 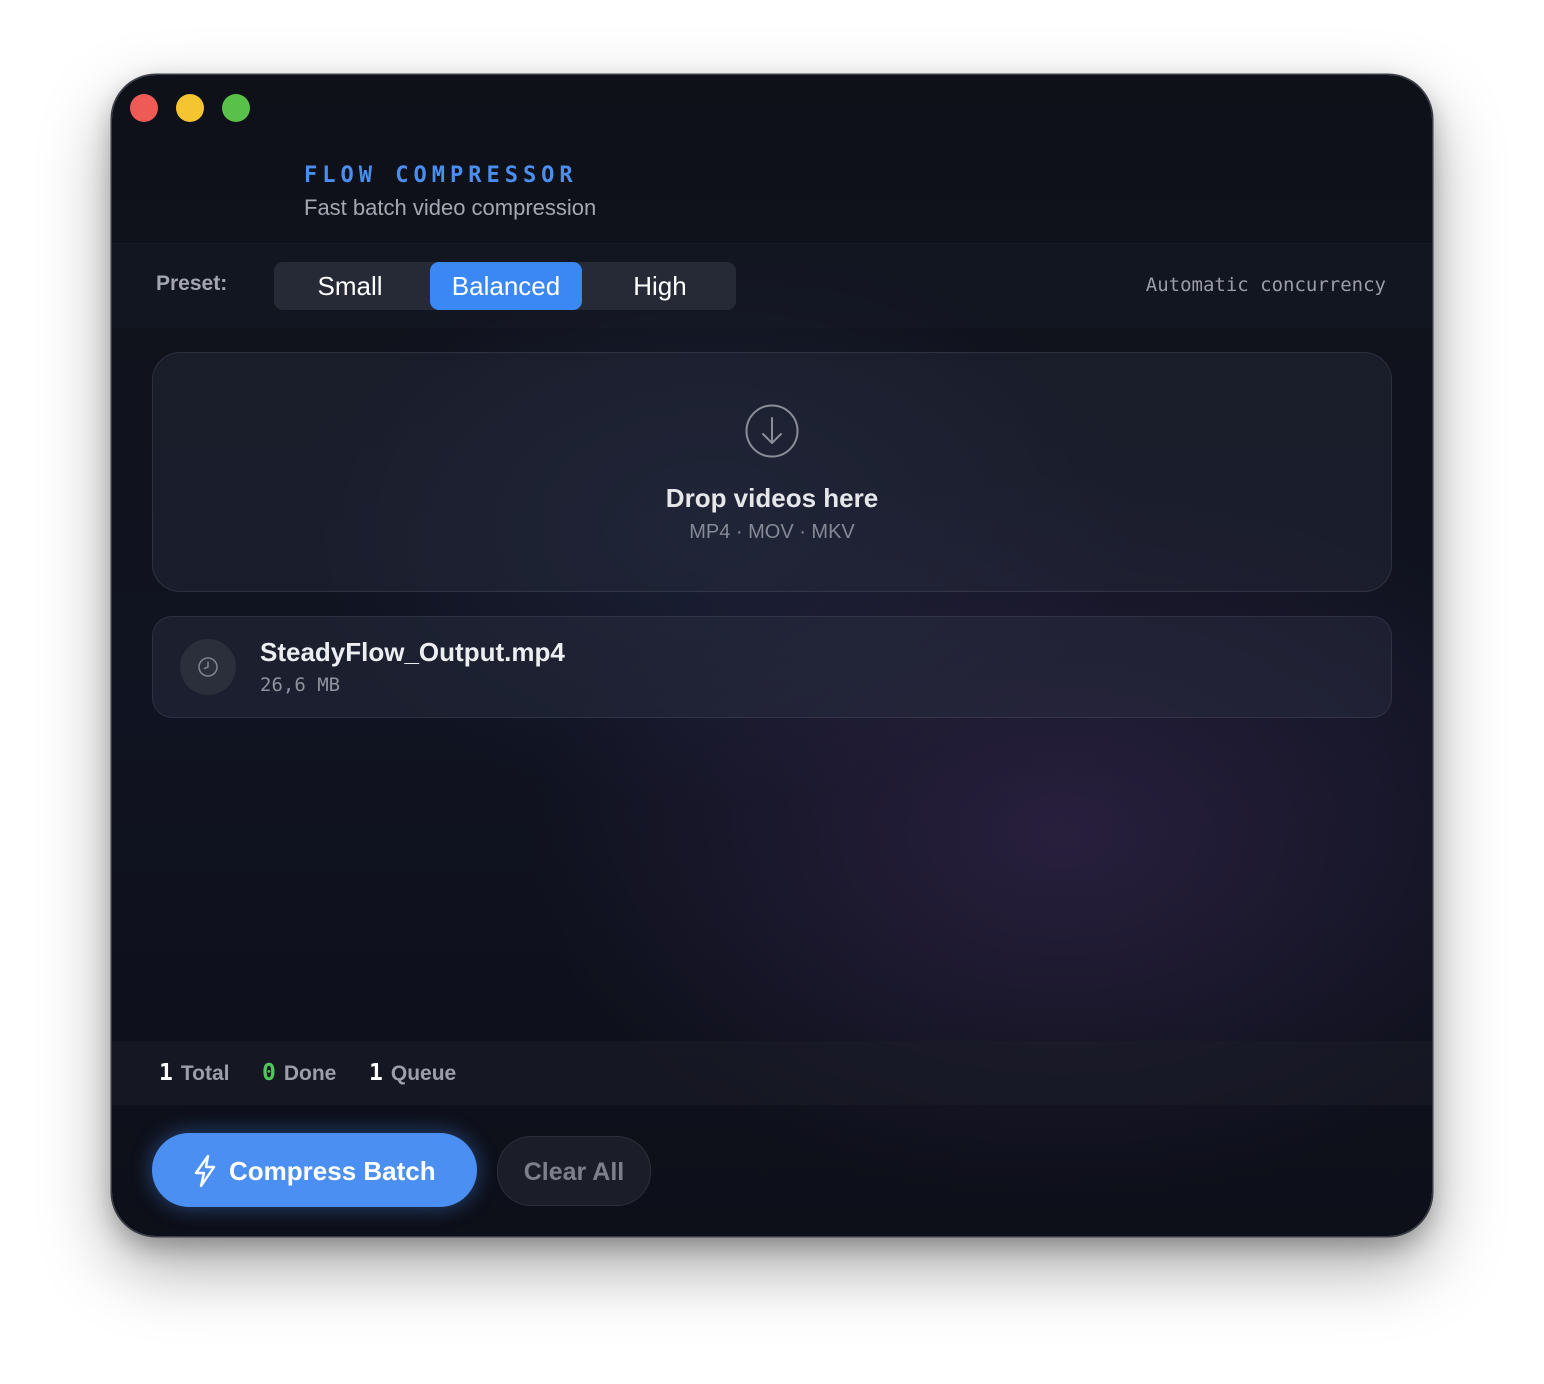 I want to click on drop-zone-formats: MP4 · MOV · MKV, so click(x=772, y=532).